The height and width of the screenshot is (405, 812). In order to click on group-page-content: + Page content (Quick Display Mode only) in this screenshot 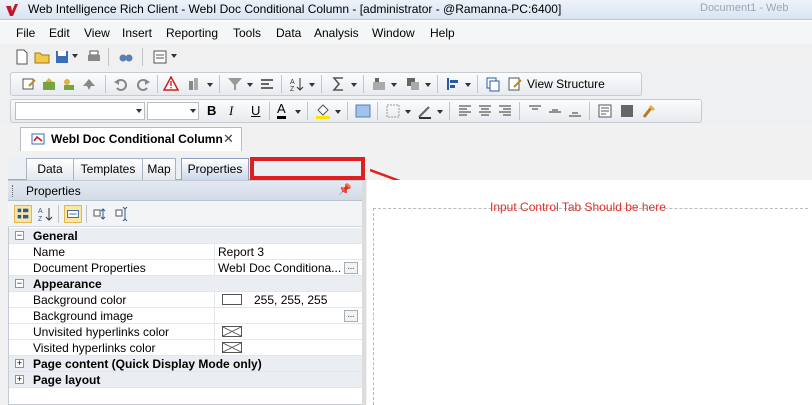, I will do `click(186, 364)`.